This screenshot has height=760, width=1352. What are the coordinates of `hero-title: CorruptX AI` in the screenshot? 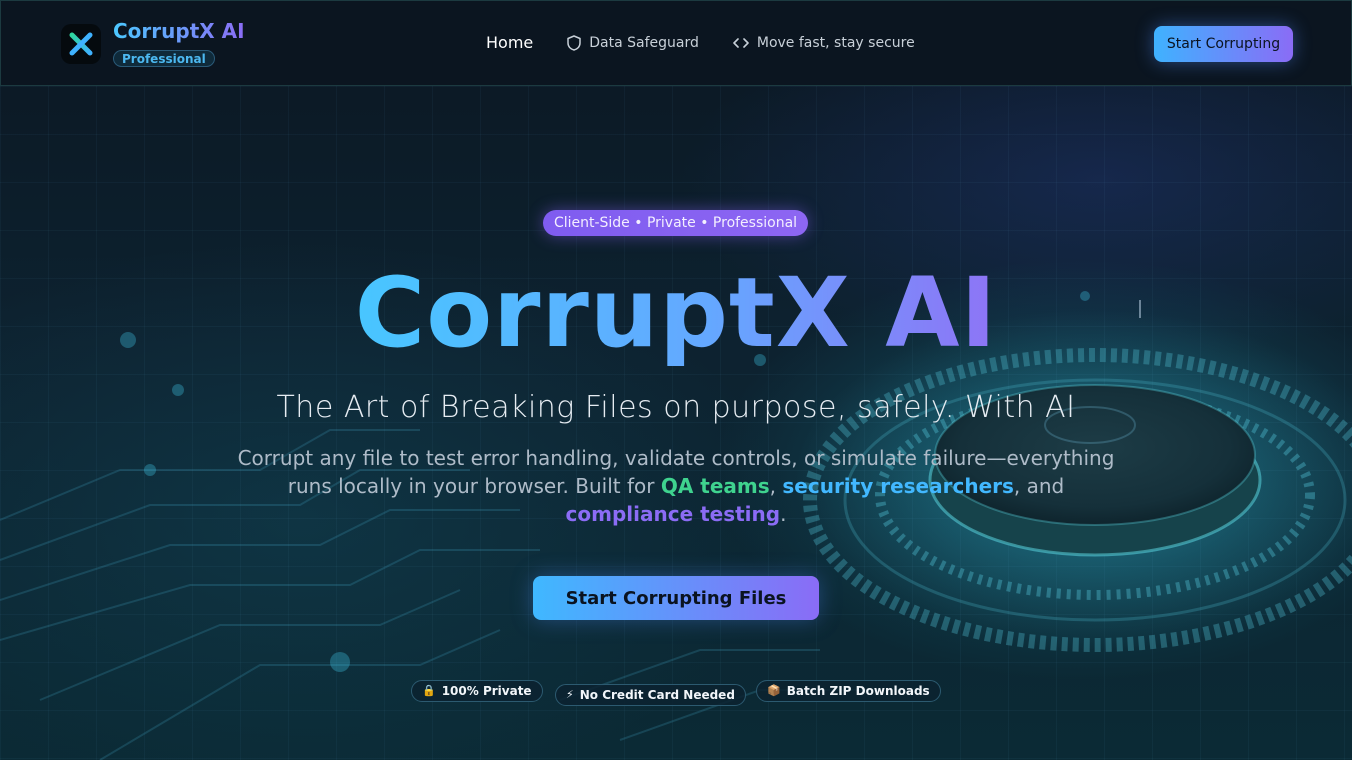 It's located at (676, 313).